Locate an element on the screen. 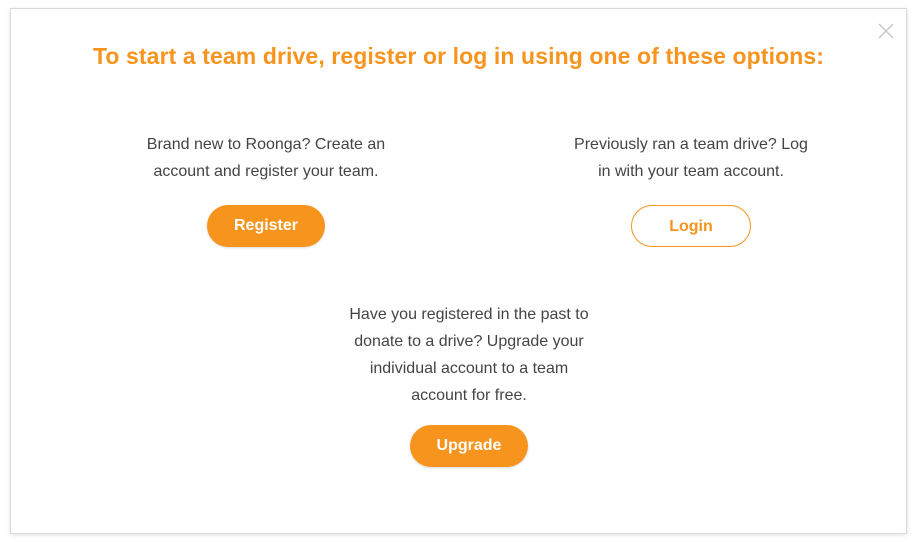 This screenshot has width=917, height=542. login-description-line-1: Previously ran a team drive? Log is located at coordinates (691, 144).